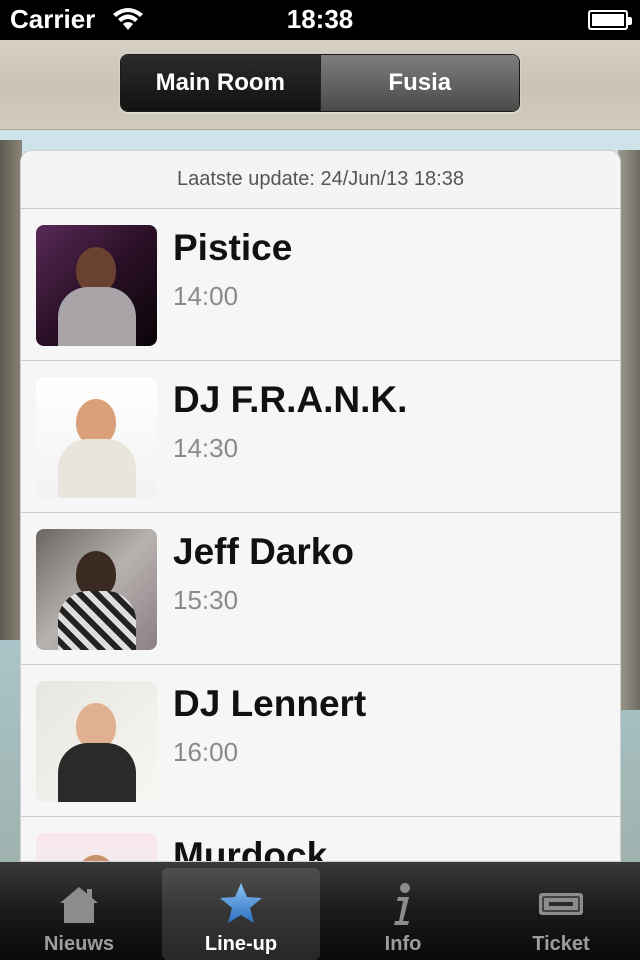  Describe the element at coordinates (233, 247) in the screenshot. I see `artist-name: Pistice` at that location.